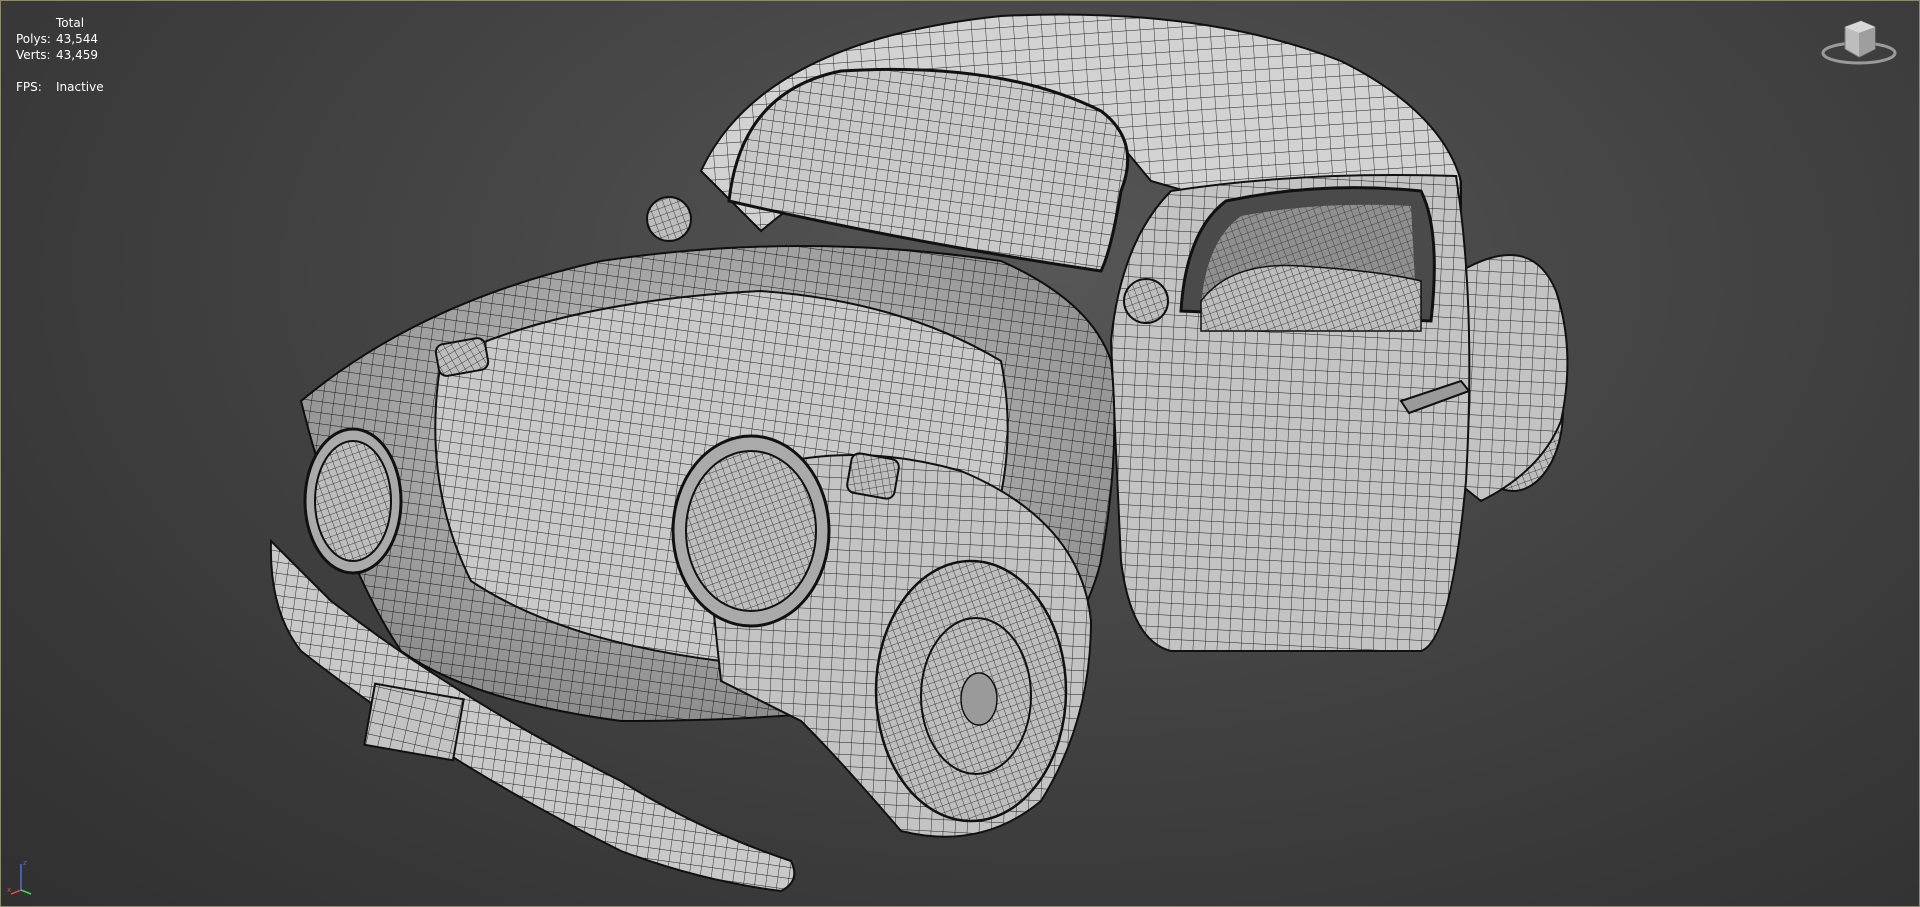 This screenshot has height=907, width=1920. Describe the element at coordinates (873, 476) in the screenshot. I see `turn-signal-right` at that location.